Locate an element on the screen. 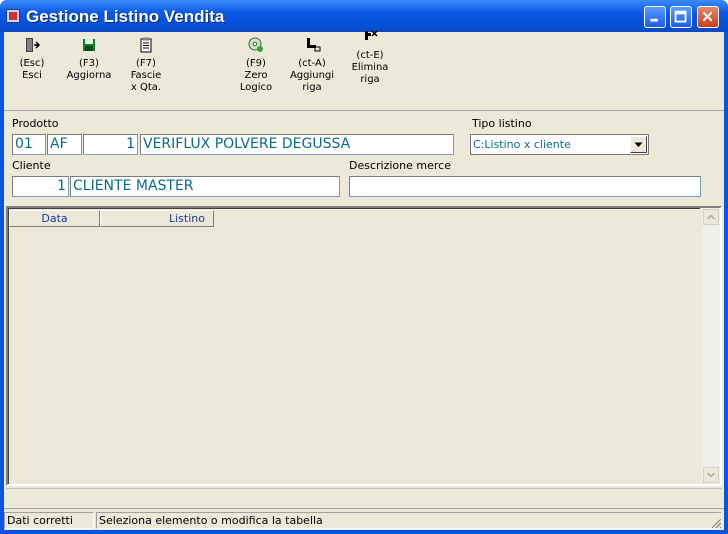 This screenshot has width=728, height=534. aggiungi-label2: riga is located at coordinates (312, 87).